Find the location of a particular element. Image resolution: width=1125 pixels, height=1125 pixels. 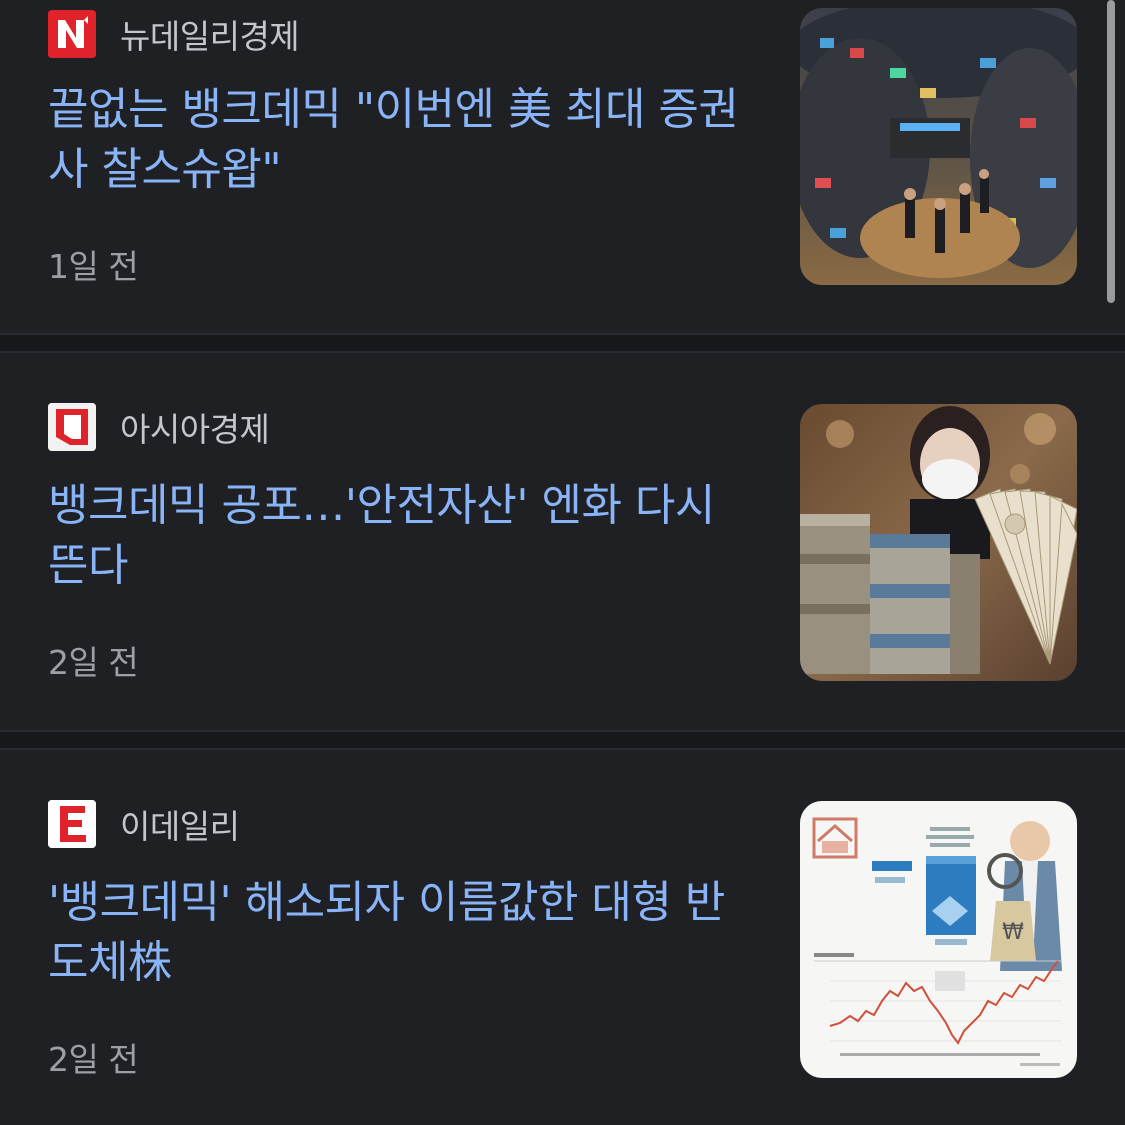

thumbnail-image: ₩ is located at coordinates (938, 939).